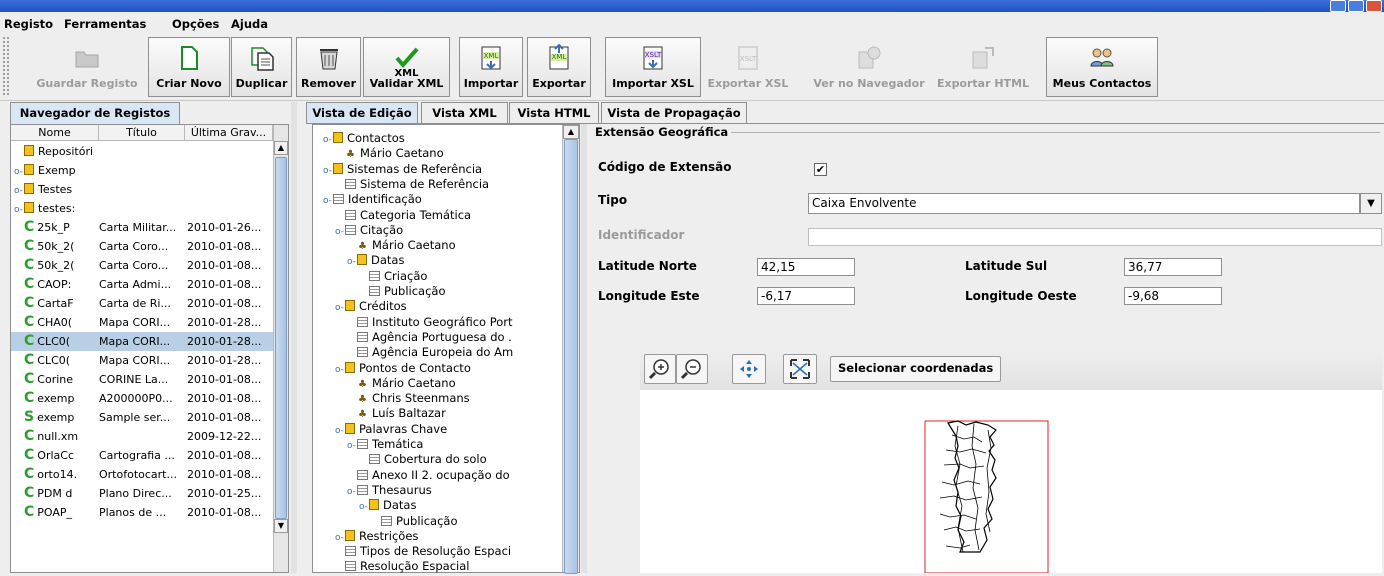  What do you see at coordinates (391, 429) in the screenshot?
I see `tree-node: o- Palavras Chave` at bounding box center [391, 429].